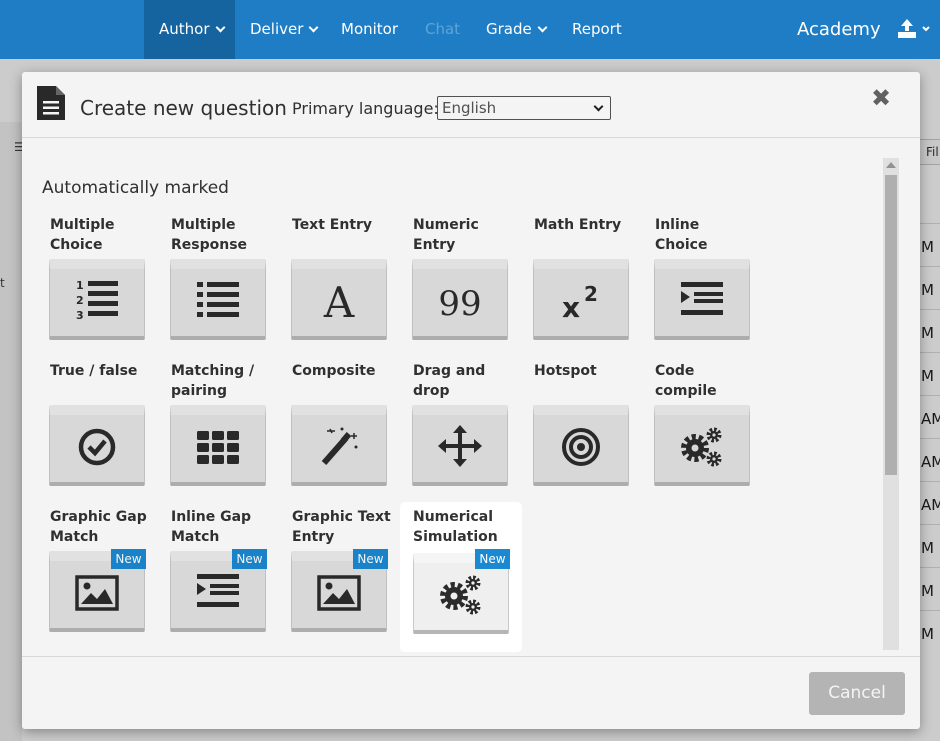 This screenshot has width=940, height=741. I want to click on svg-text: A, so click(339, 300).